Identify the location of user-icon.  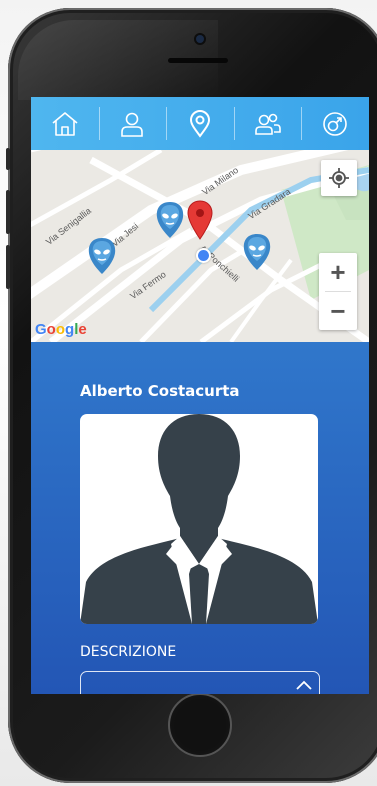
(132, 124).